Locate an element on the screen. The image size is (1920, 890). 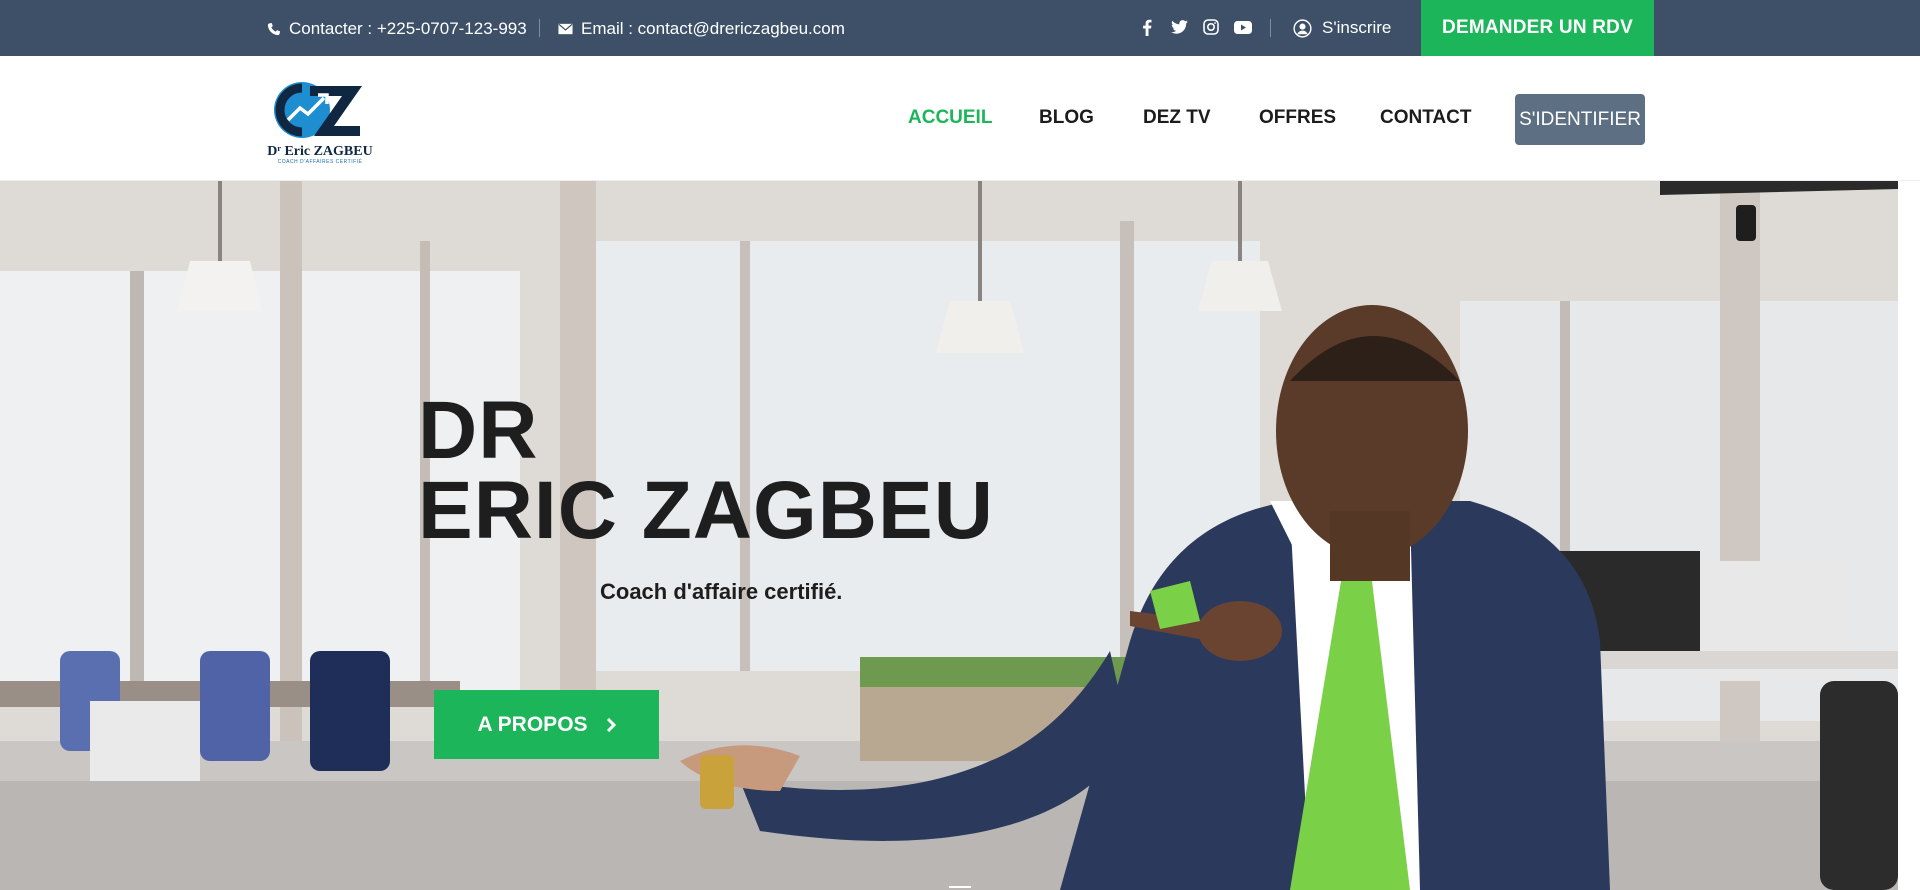
contact-phone-text: Contacter : +225-0707-123-993 is located at coordinates (408, 28).